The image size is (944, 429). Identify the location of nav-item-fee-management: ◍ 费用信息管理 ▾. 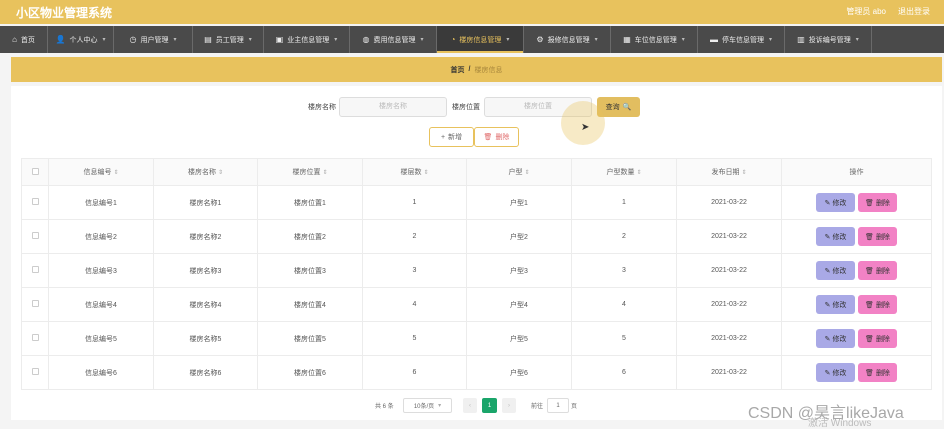
(393, 39).